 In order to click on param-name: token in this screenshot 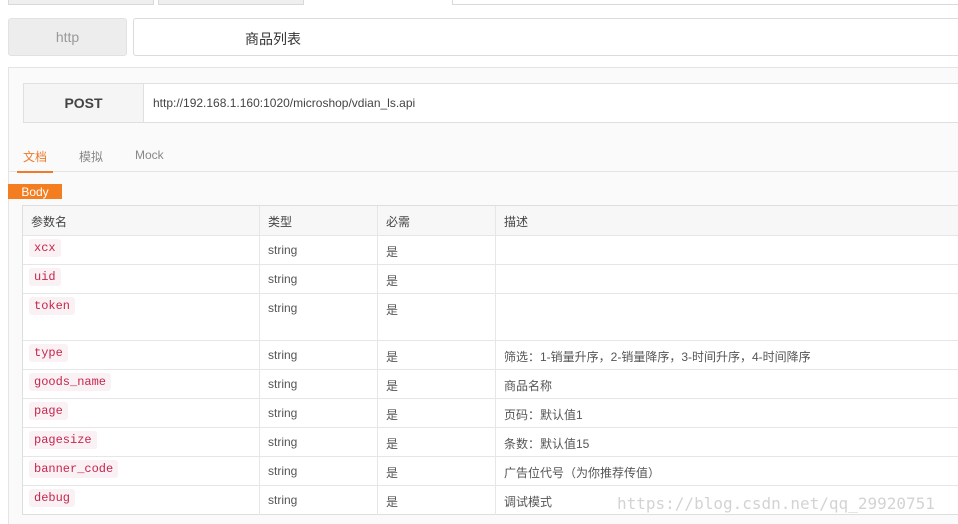, I will do `click(52, 306)`.